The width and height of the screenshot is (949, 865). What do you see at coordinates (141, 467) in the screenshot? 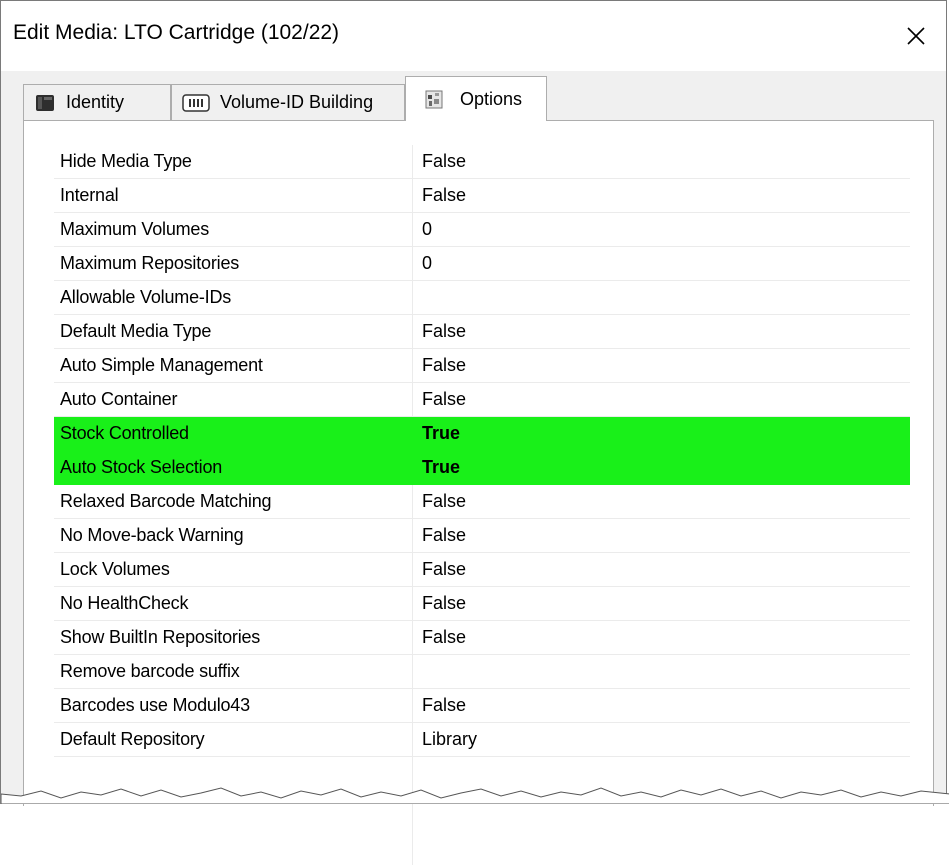
I see `property-name: Auto Stock Selection` at bounding box center [141, 467].